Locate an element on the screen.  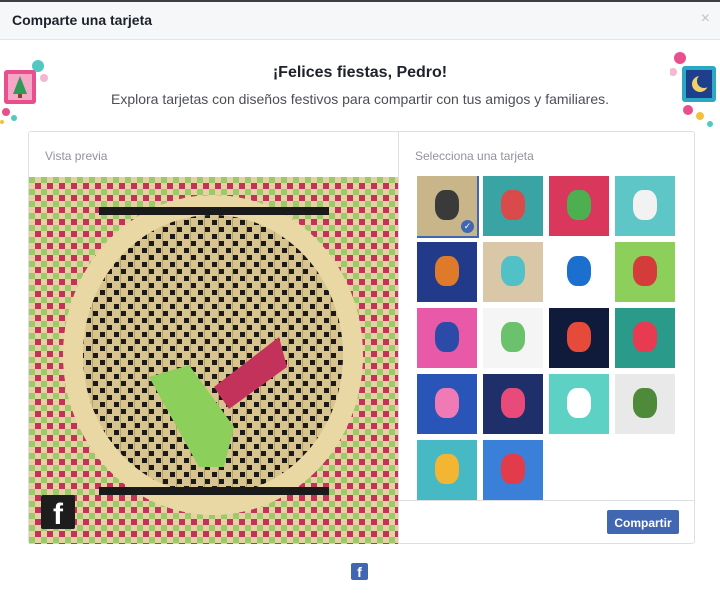
card-wreath is located at coordinates (513, 470).